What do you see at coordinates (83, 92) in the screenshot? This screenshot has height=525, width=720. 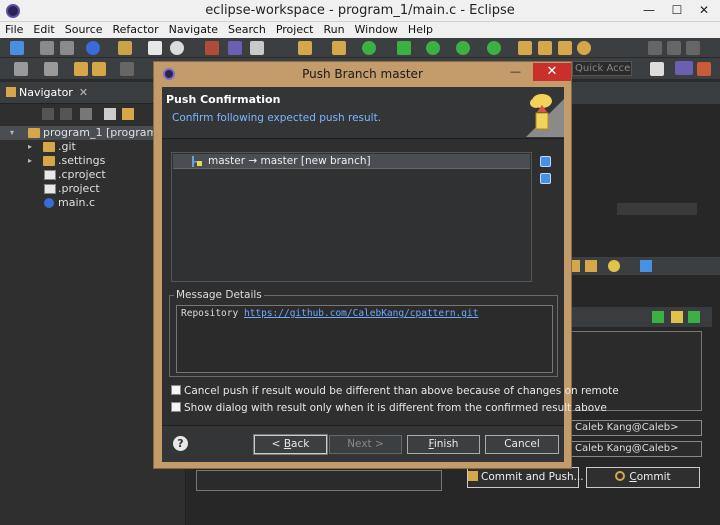 I see `close-icon: ✕` at bounding box center [83, 92].